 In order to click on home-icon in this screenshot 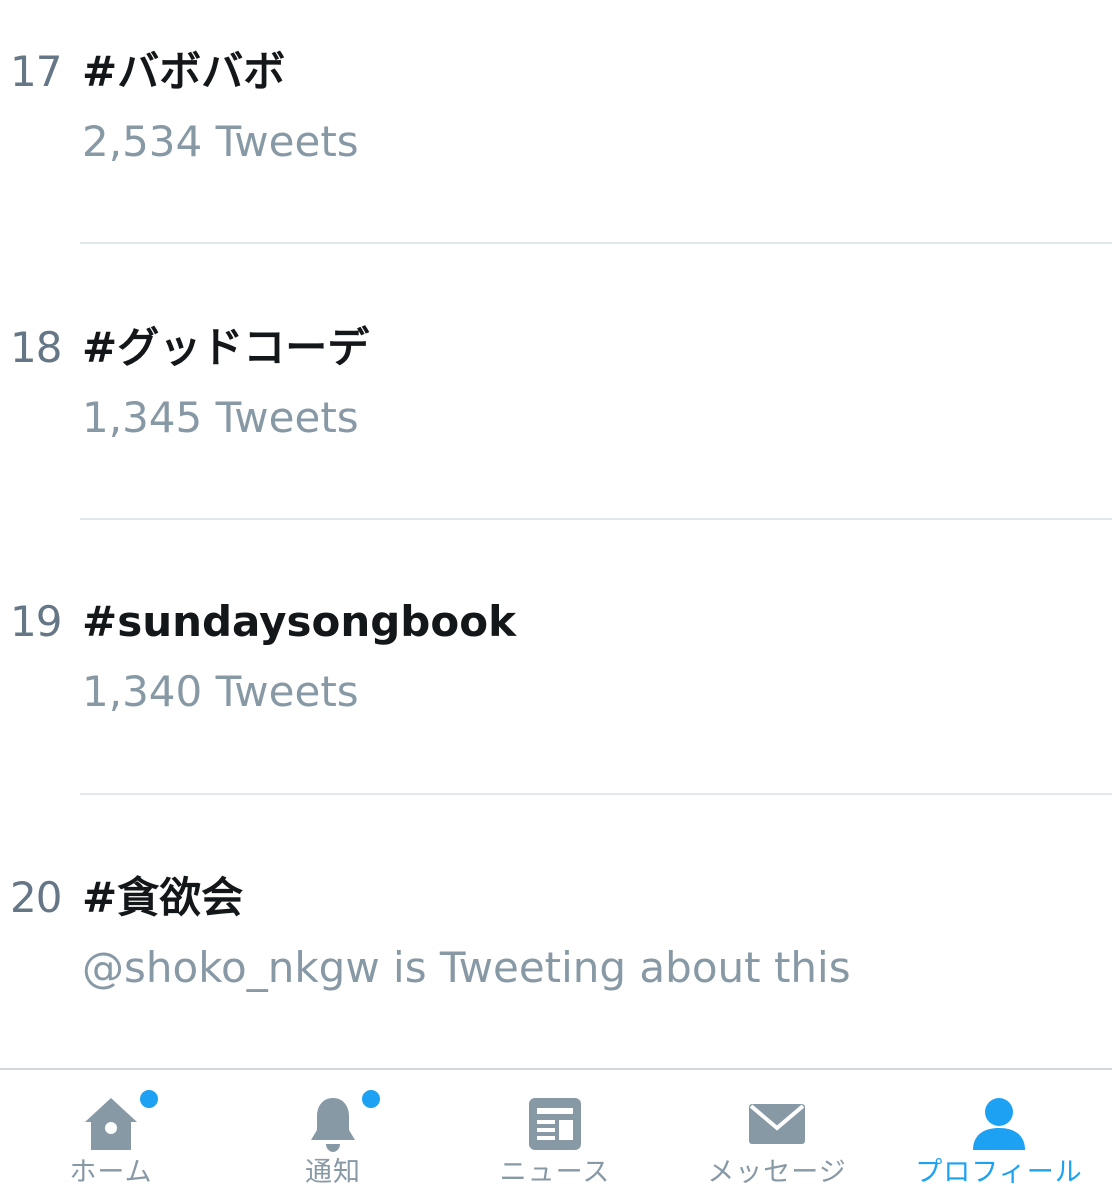, I will do `click(111, 1124)`.